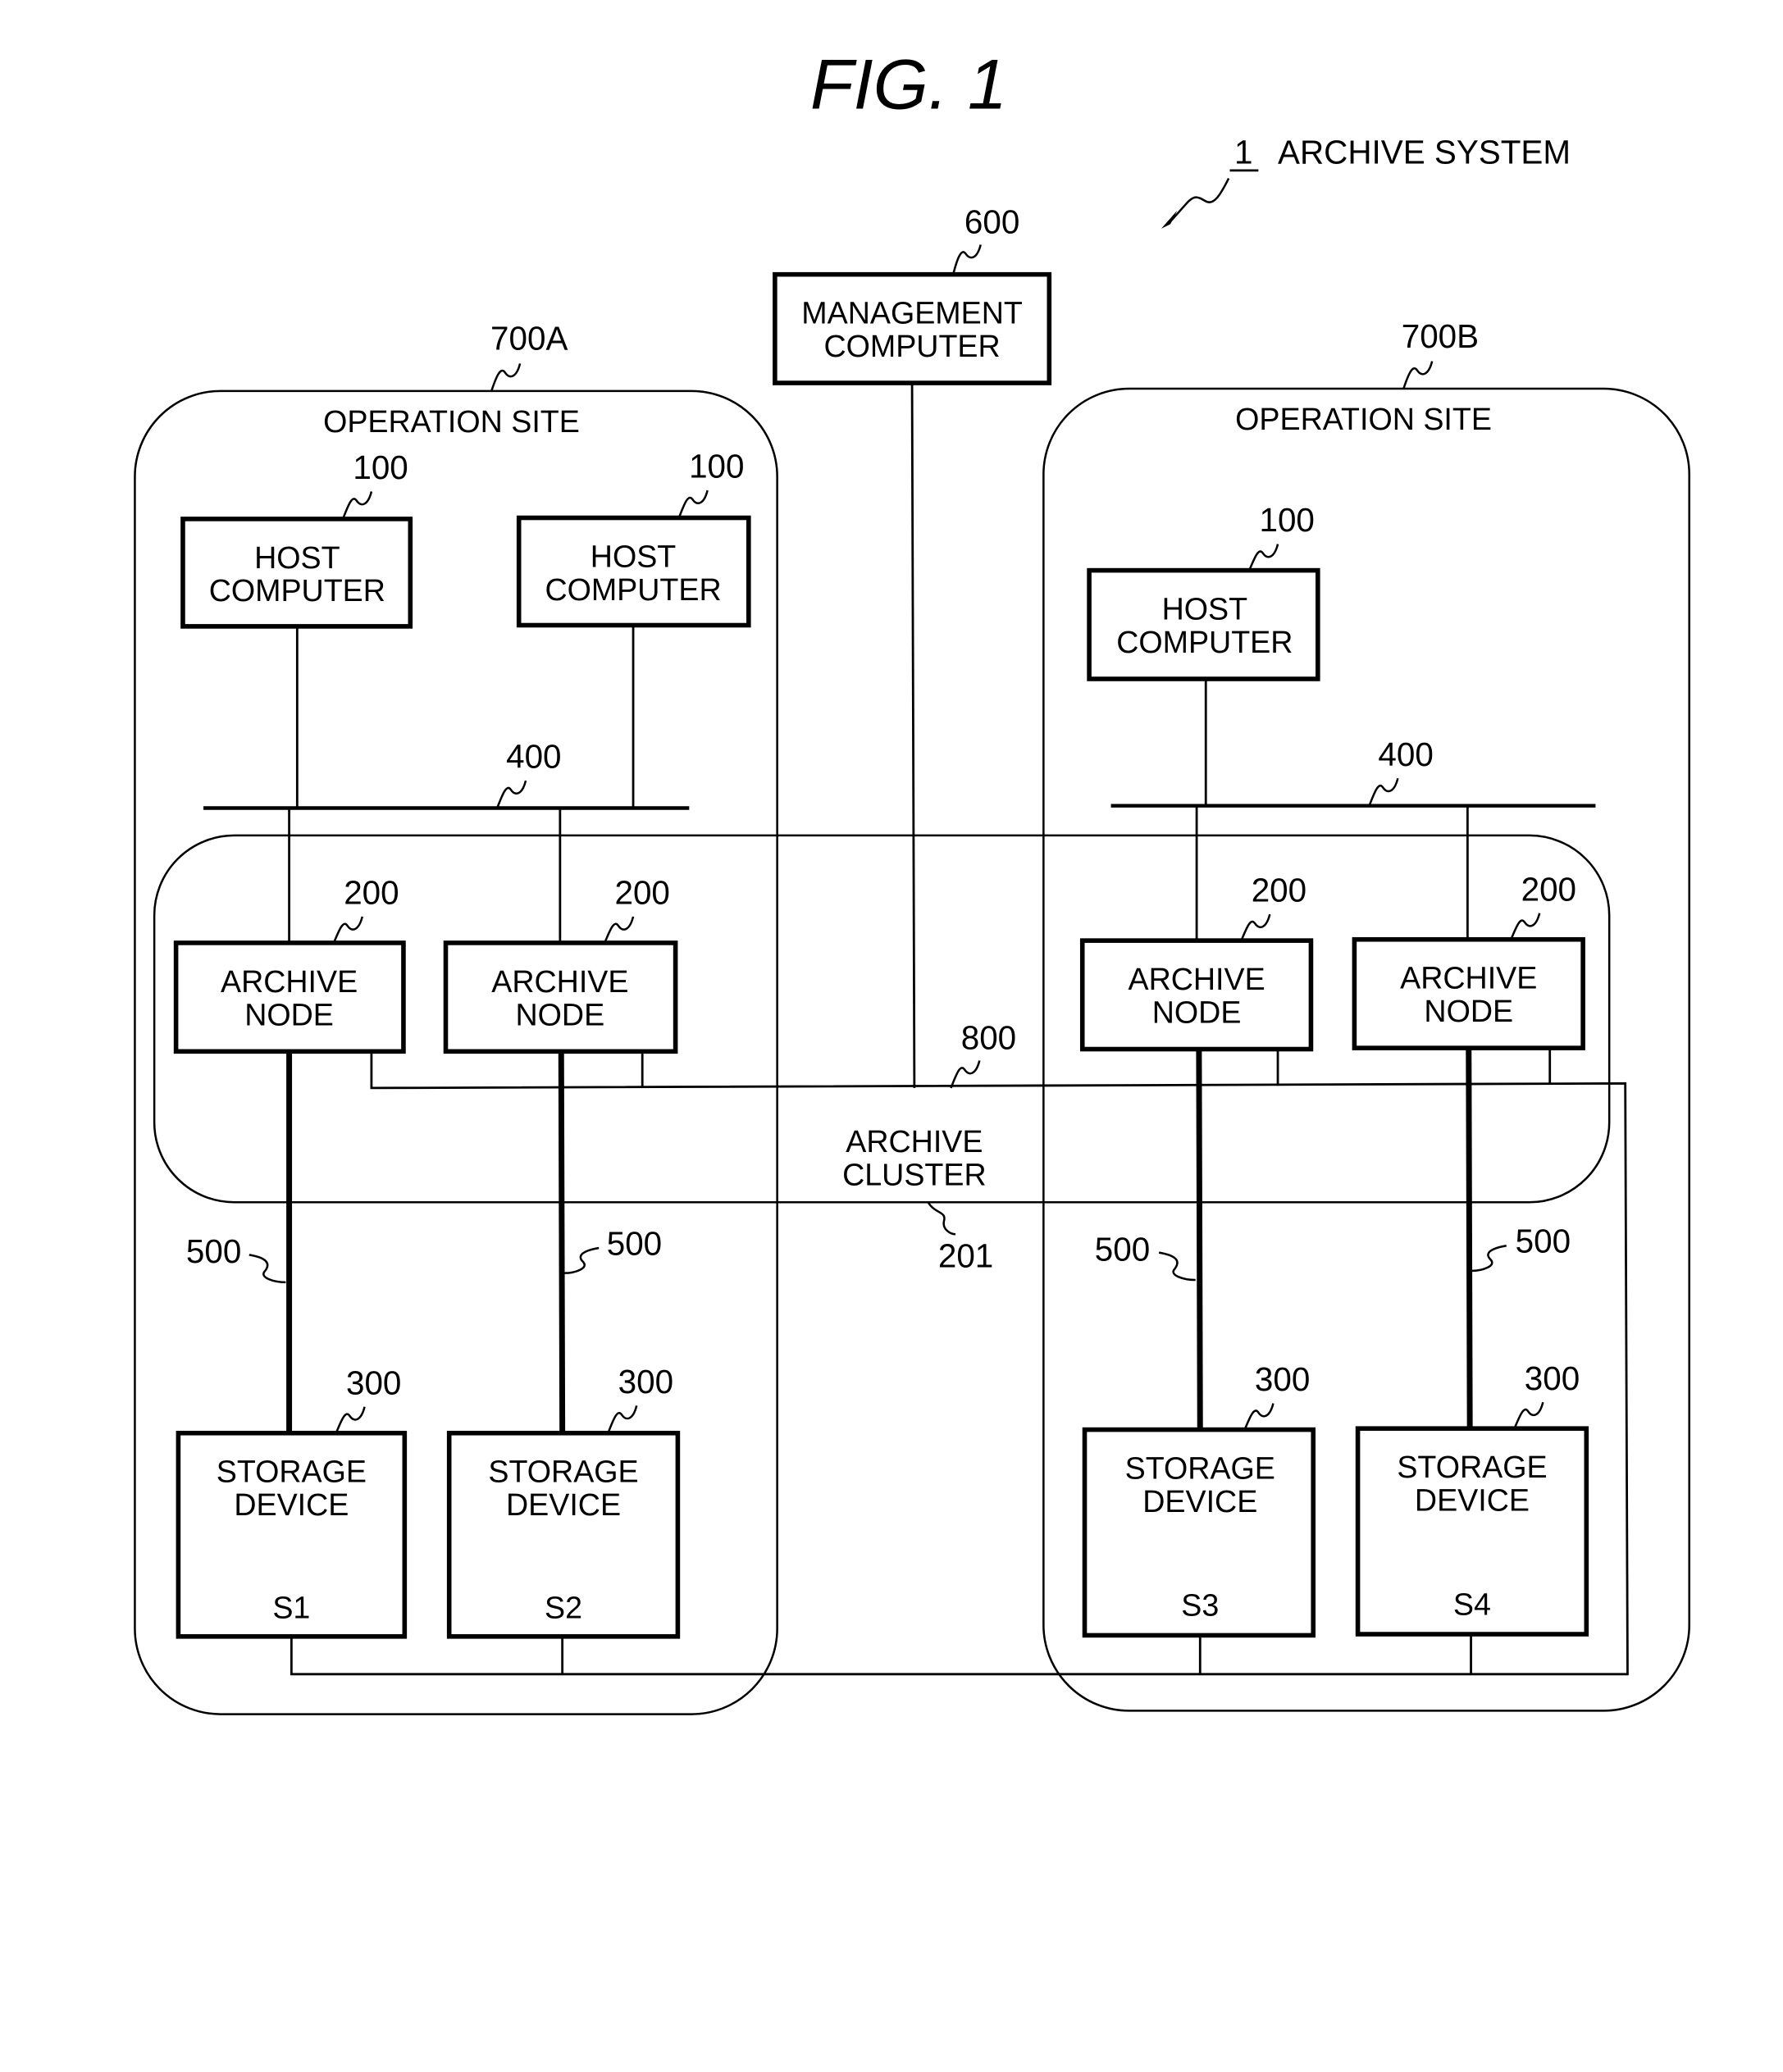 This screenshot has width=1783, height=2072. I want to click on site-700a-leader, so click(506, 377).